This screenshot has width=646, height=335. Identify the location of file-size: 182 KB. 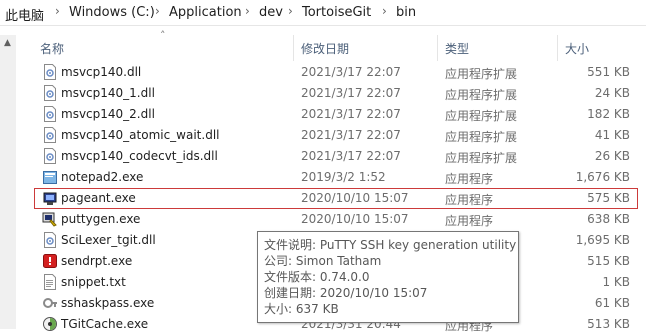
(608, 114).